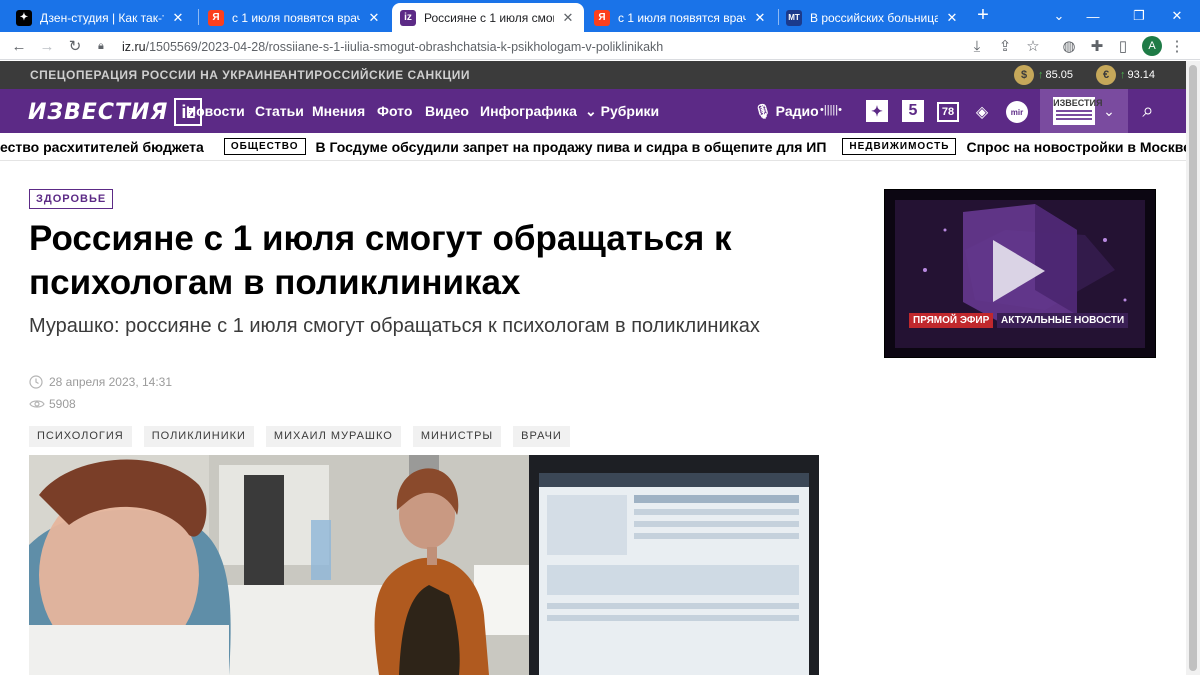 Image resolution: width=1200 pixels, height=675 pixels. Describe the element at coordinates (1074, 116) in the screenshot. I see `flag-stripes` at that location.